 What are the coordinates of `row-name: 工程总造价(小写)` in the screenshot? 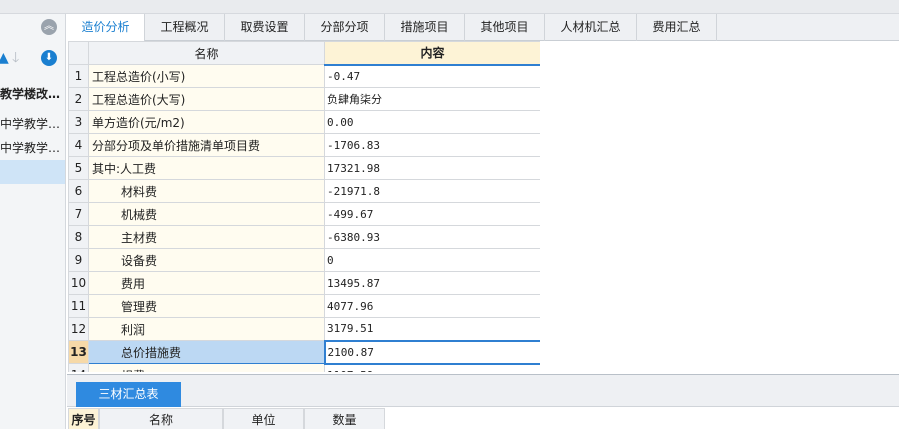 It's located at (206, 76).